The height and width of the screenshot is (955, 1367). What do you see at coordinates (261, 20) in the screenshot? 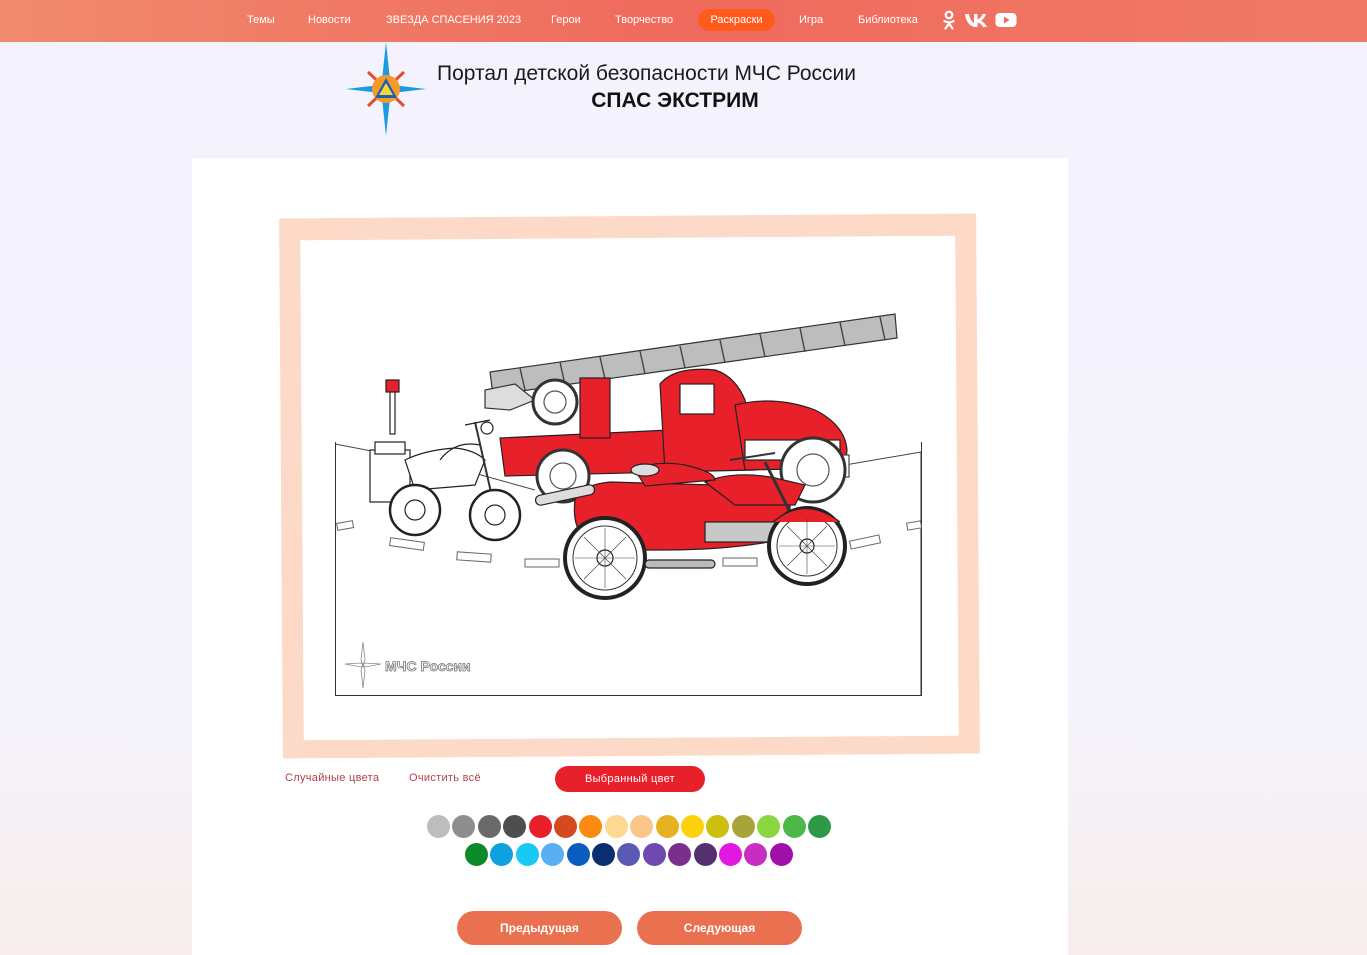
I see `nav-item-themes: Темы` at bounding box center [261, 20].